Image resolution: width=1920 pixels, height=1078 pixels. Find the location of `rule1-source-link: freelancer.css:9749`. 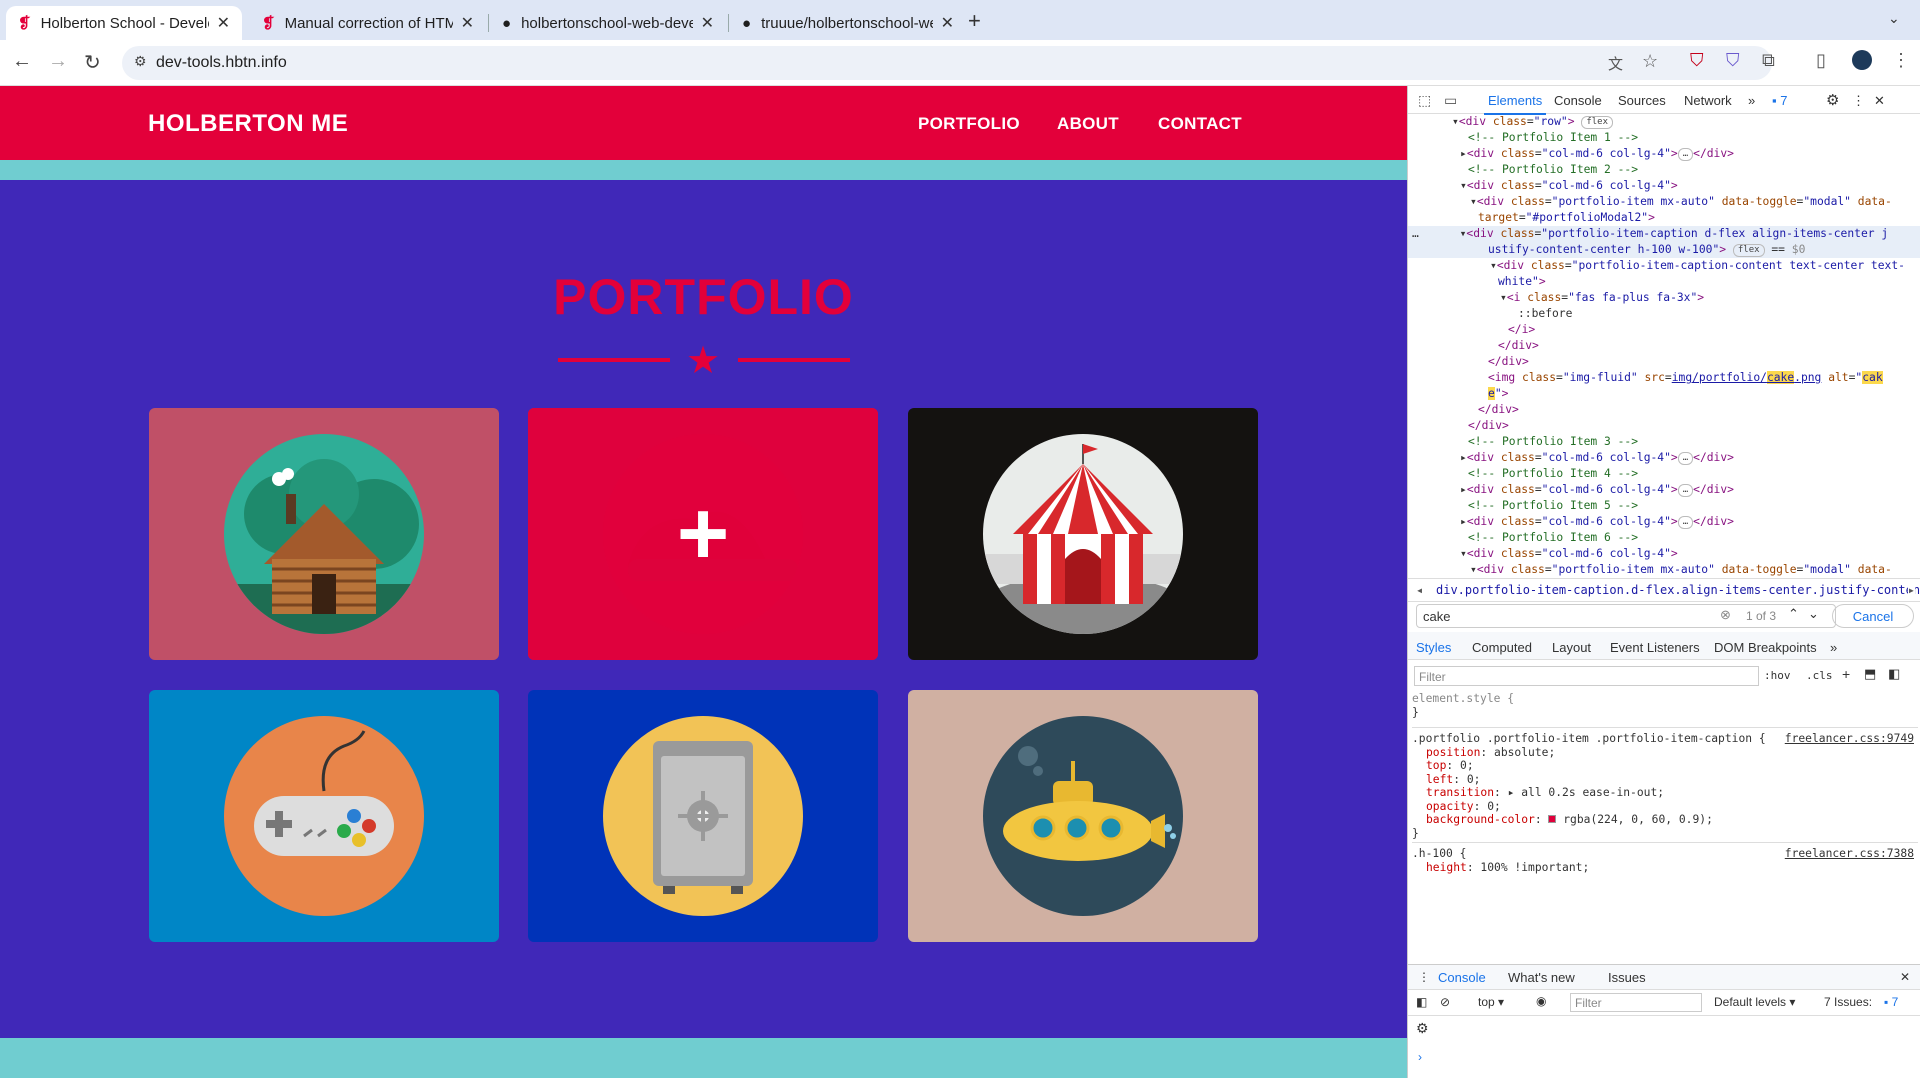

rule1-source-link: freelancer.css:9749 is located at coordinates (1849, 739).